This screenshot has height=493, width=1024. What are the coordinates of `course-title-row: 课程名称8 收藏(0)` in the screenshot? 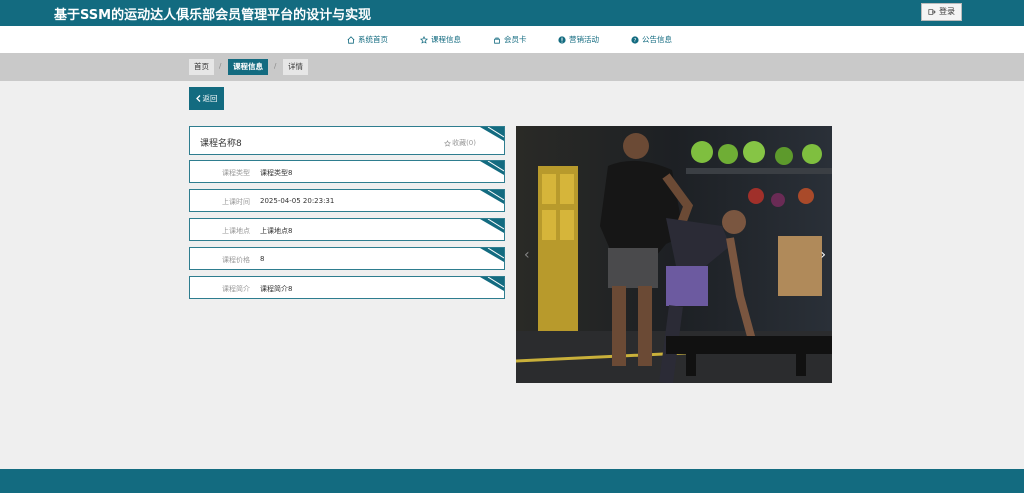 It's located at (347, 140).